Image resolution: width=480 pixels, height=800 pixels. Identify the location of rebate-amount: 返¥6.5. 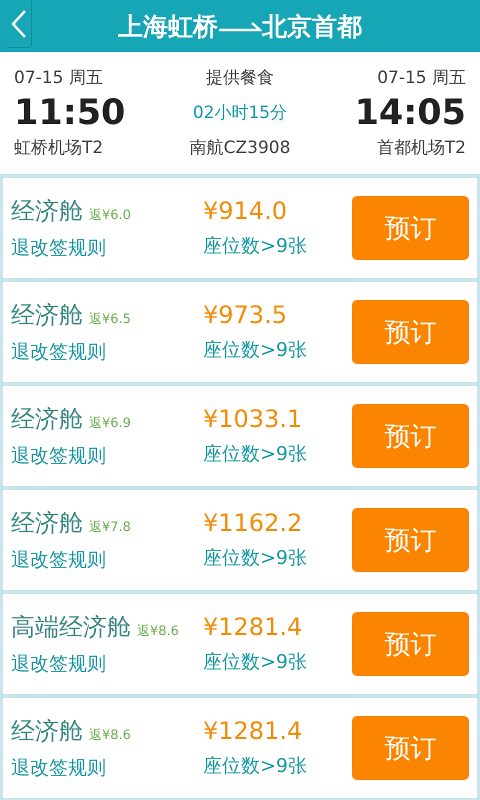
(110, 319).